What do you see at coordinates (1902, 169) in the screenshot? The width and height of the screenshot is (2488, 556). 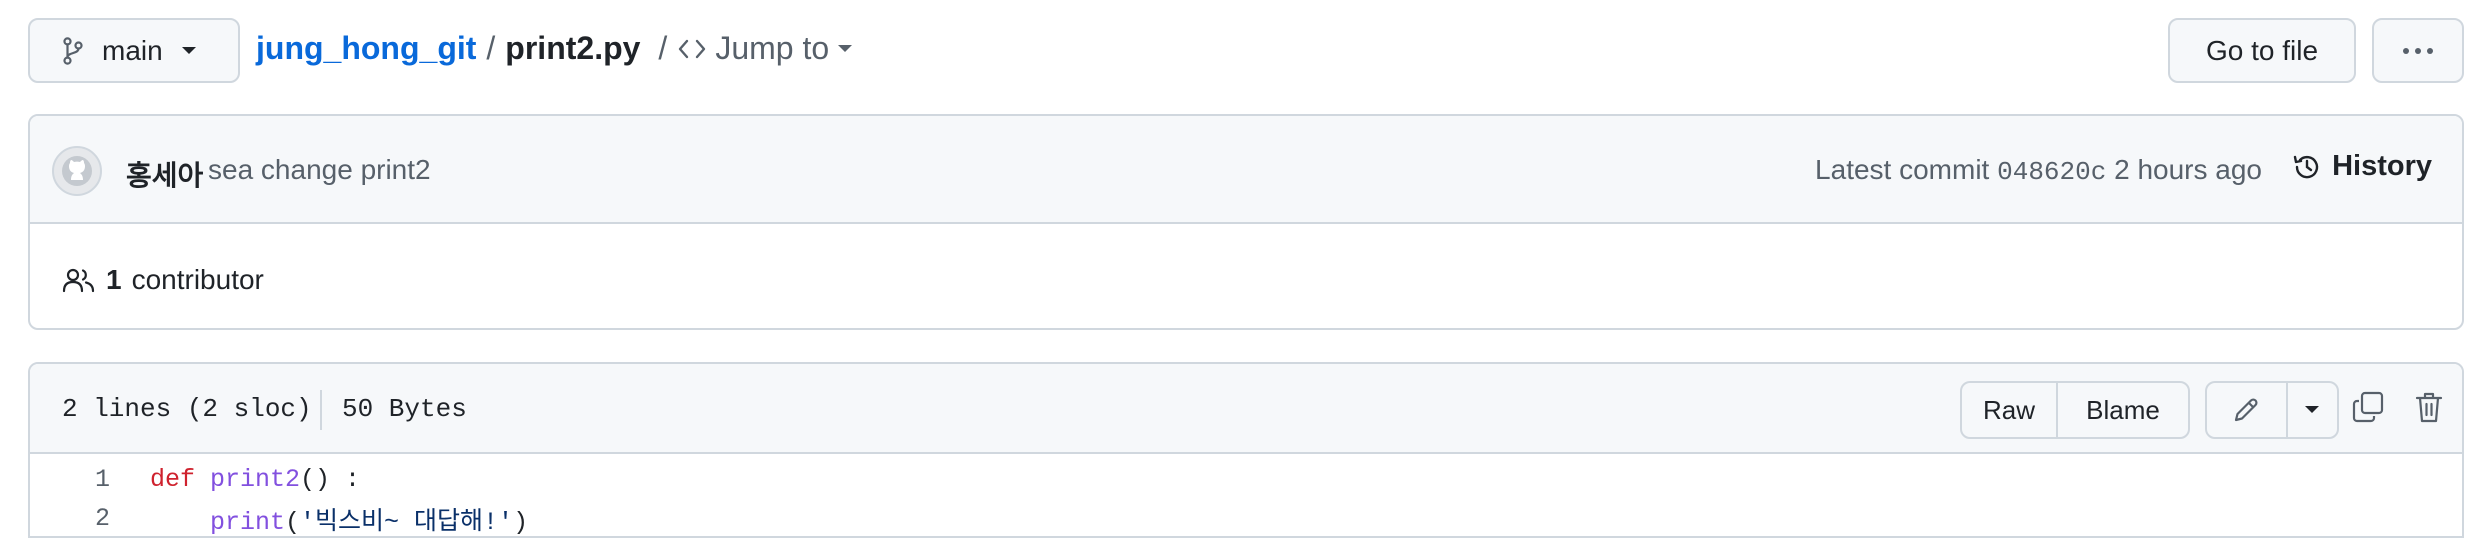 I see `latest-commit-label: Latest commit` at bounding box center [1902, 169].